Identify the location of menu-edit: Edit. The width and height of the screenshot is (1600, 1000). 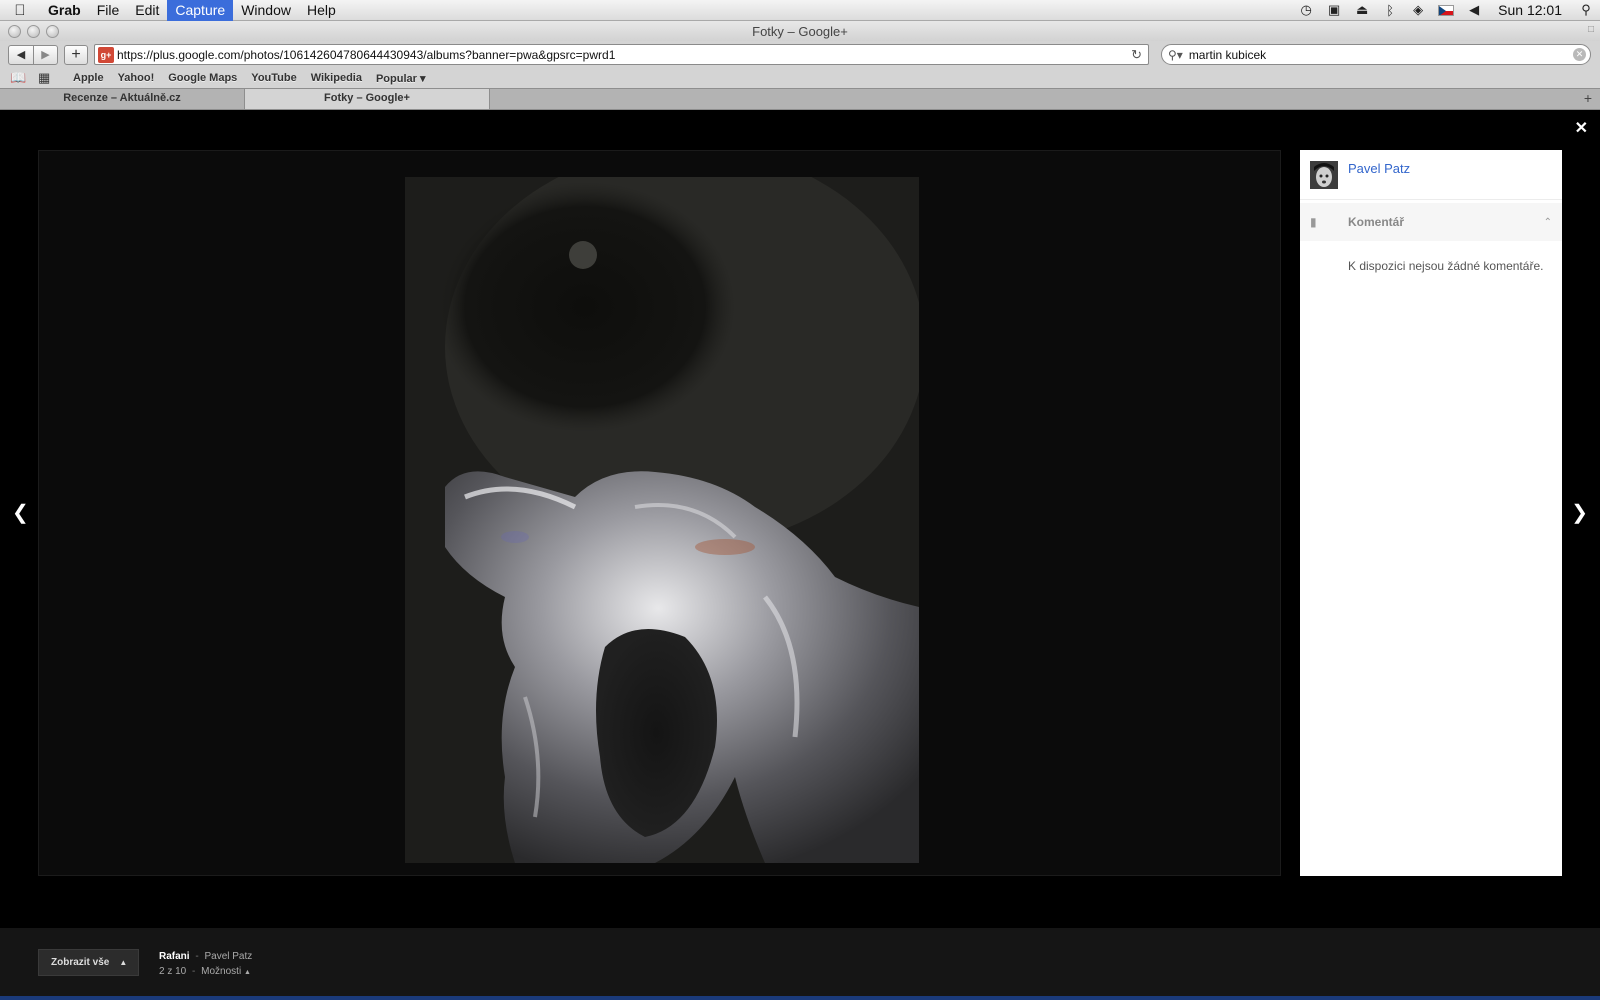
(147, 10).